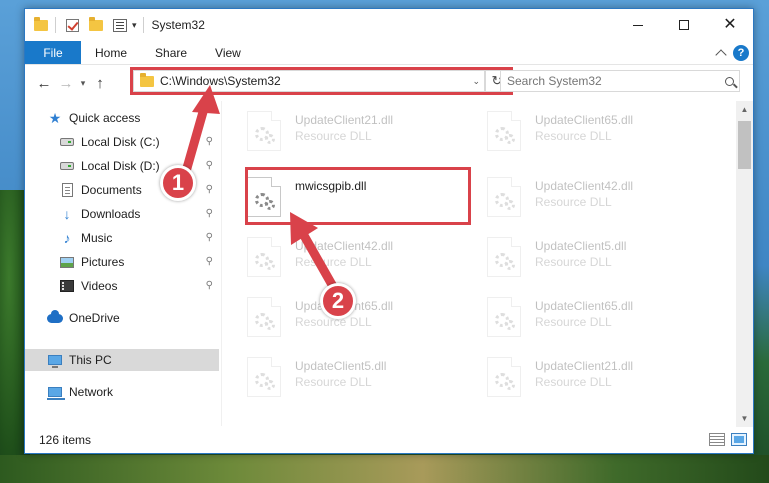 This screenshot has height=483, width=769. I want to click on sidebar-item-label: This PC, so click(90, 360).